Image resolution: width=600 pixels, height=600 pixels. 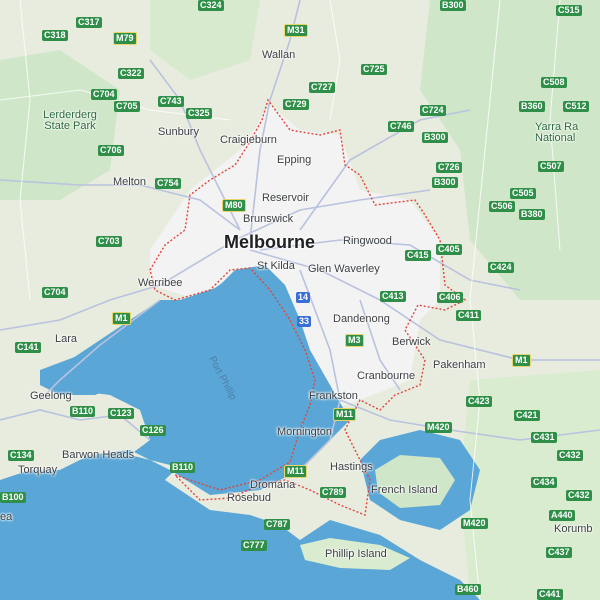 What do you see at coordinates (559, 552) in the screenshot?
I see `shield-c437: C437` at bounding box center [559, 552].